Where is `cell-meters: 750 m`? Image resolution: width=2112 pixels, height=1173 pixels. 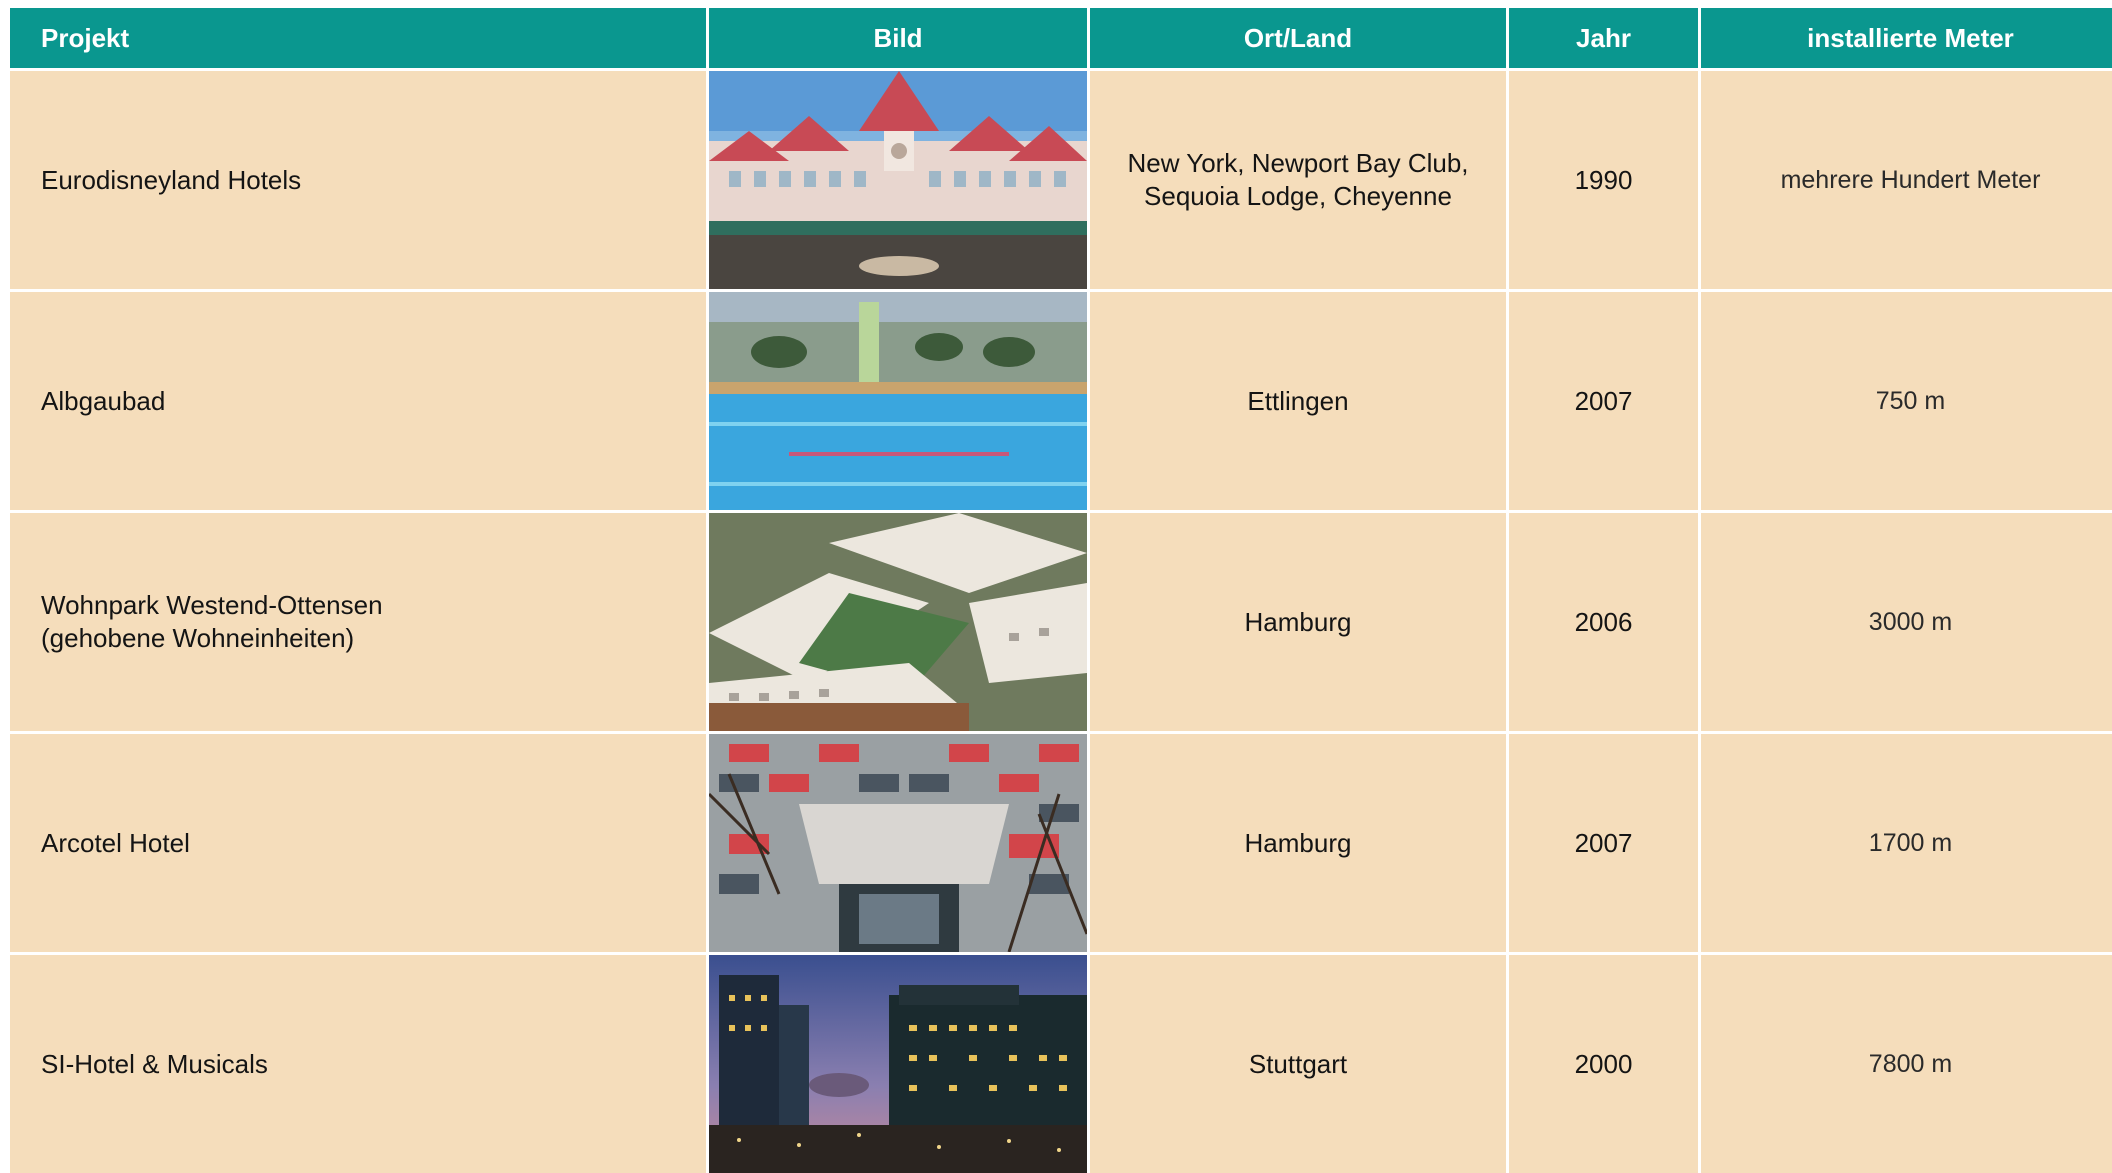
cell-meters: 750 m is located at coordinates (1906, 401).